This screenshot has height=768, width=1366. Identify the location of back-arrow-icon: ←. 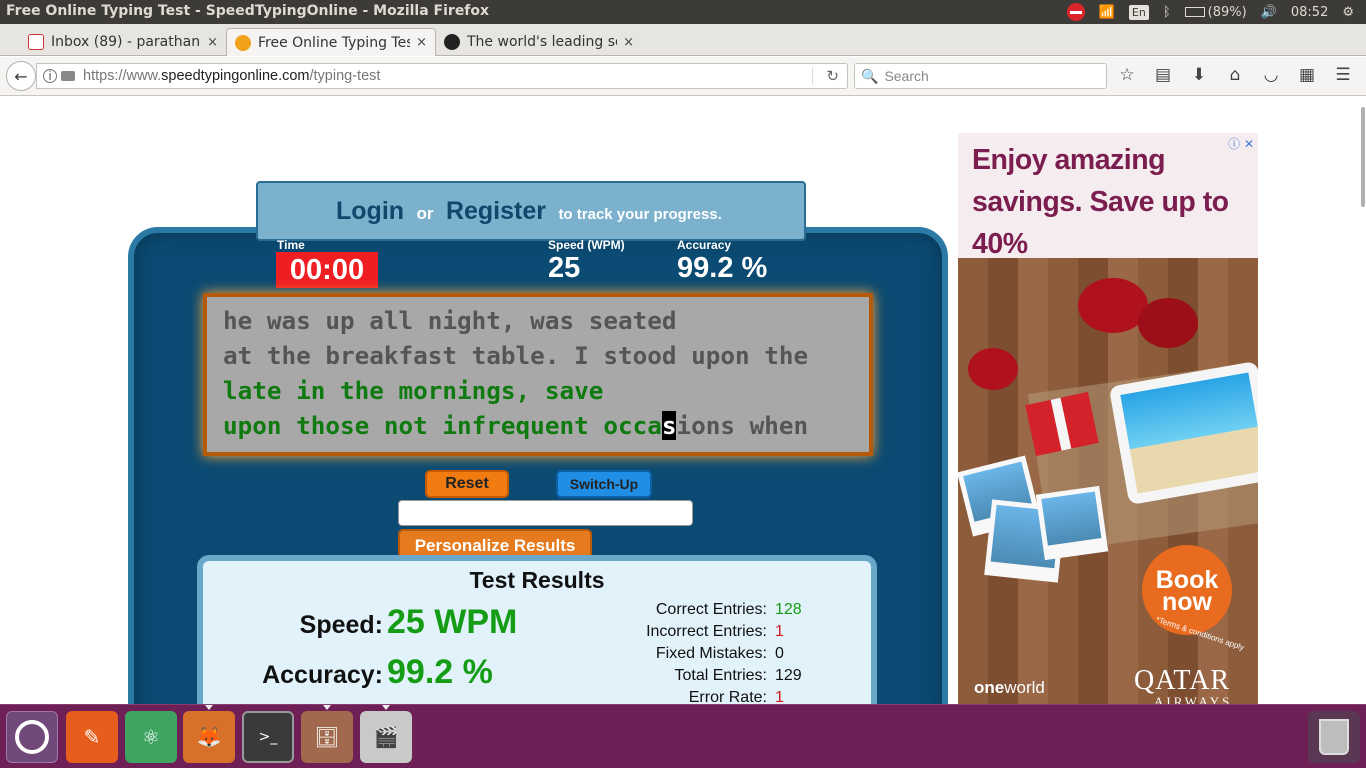
(21, 76).